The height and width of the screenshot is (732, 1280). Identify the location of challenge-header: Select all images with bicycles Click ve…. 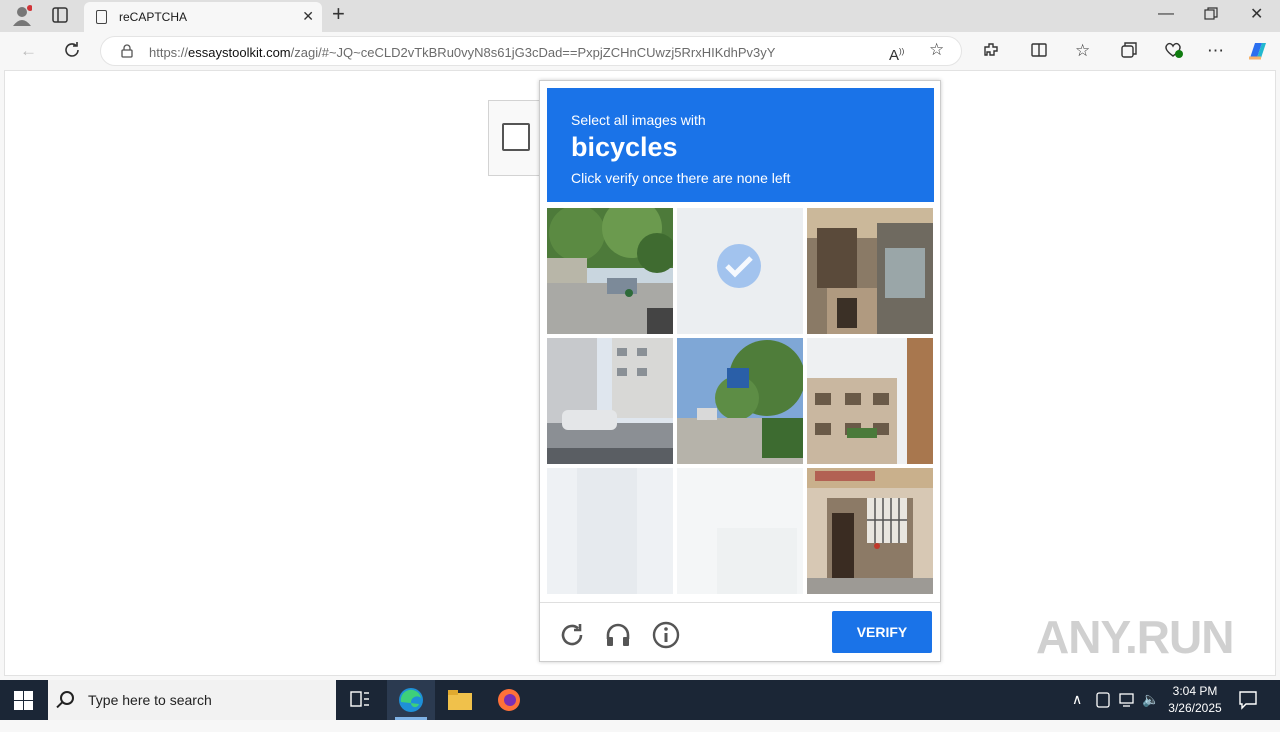
(740, 145).